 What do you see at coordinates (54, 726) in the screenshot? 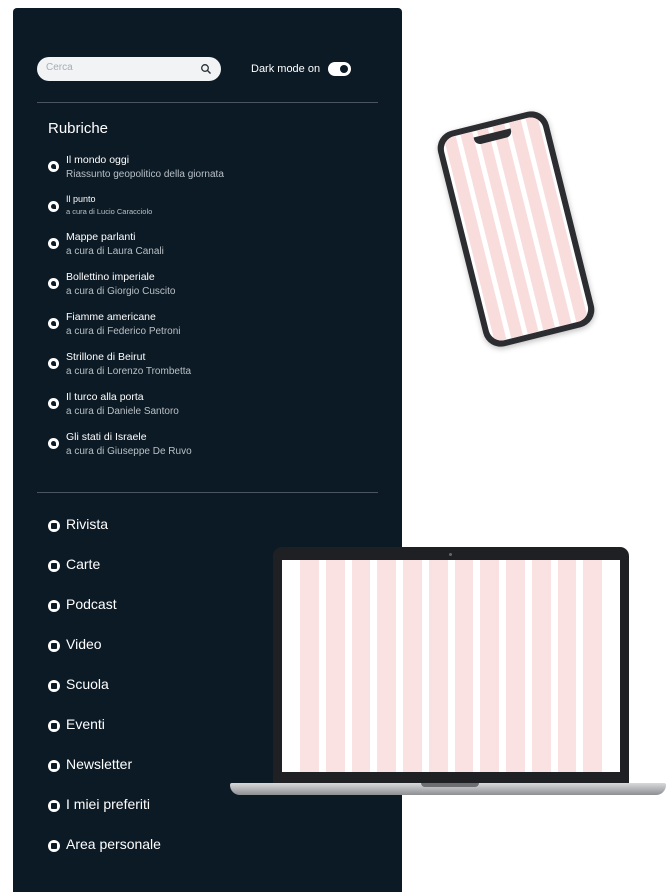
I see `calendar-icon` at bounding box center [54, 726].